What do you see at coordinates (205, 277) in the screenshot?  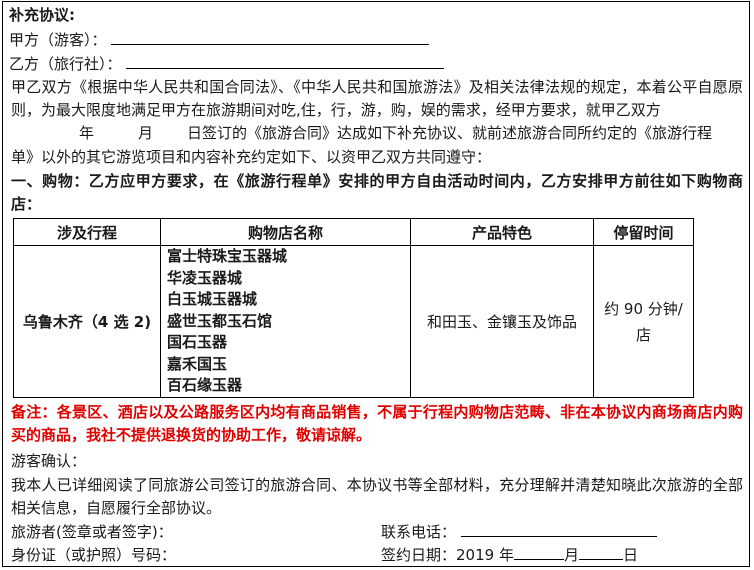 I see `store-name: 华凌玉器城` at bounding box center [205, 277].